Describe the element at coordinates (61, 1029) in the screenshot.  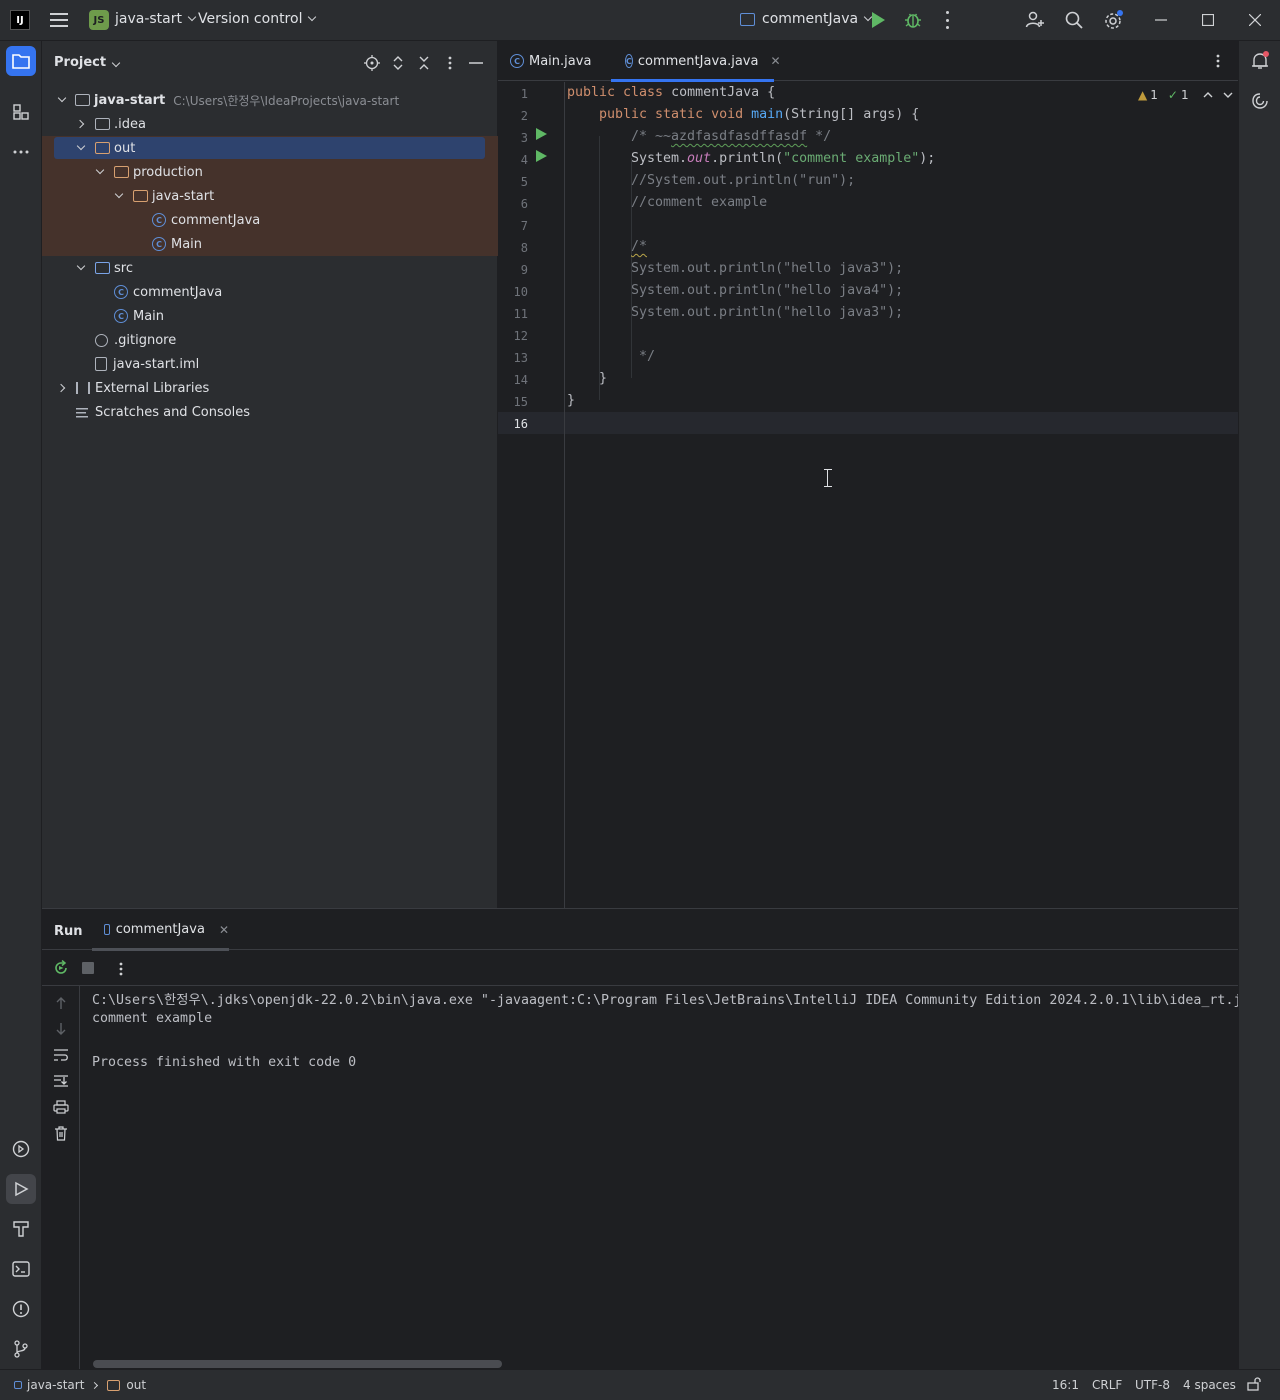
I see `scroll-down-icon` at that location.